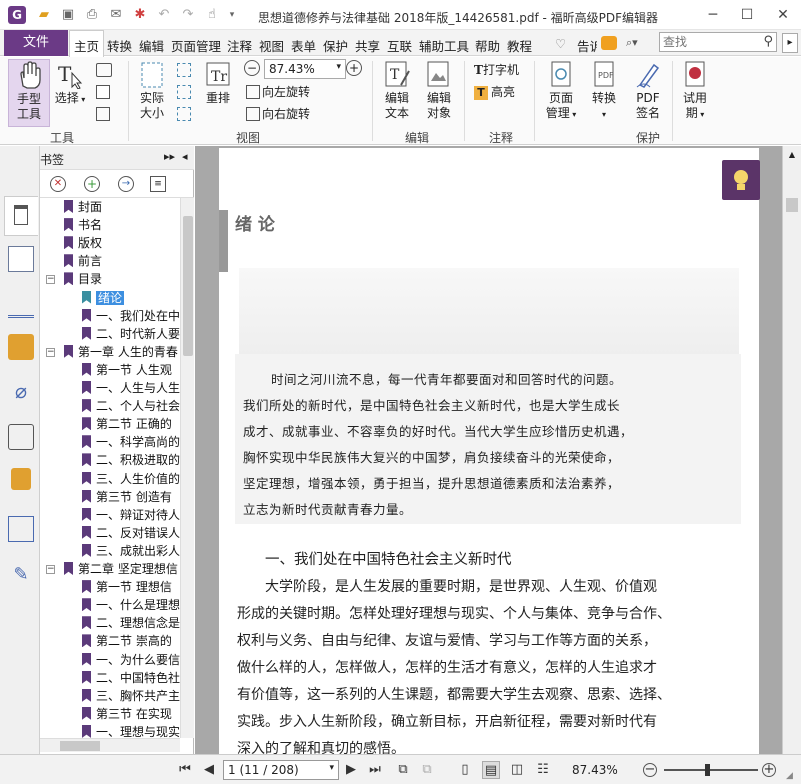 This screenshot has width=801, height=784. Describe the element at coordinates (21, 575) in the screenshot. I see `tools-icon: ✎` at that location.